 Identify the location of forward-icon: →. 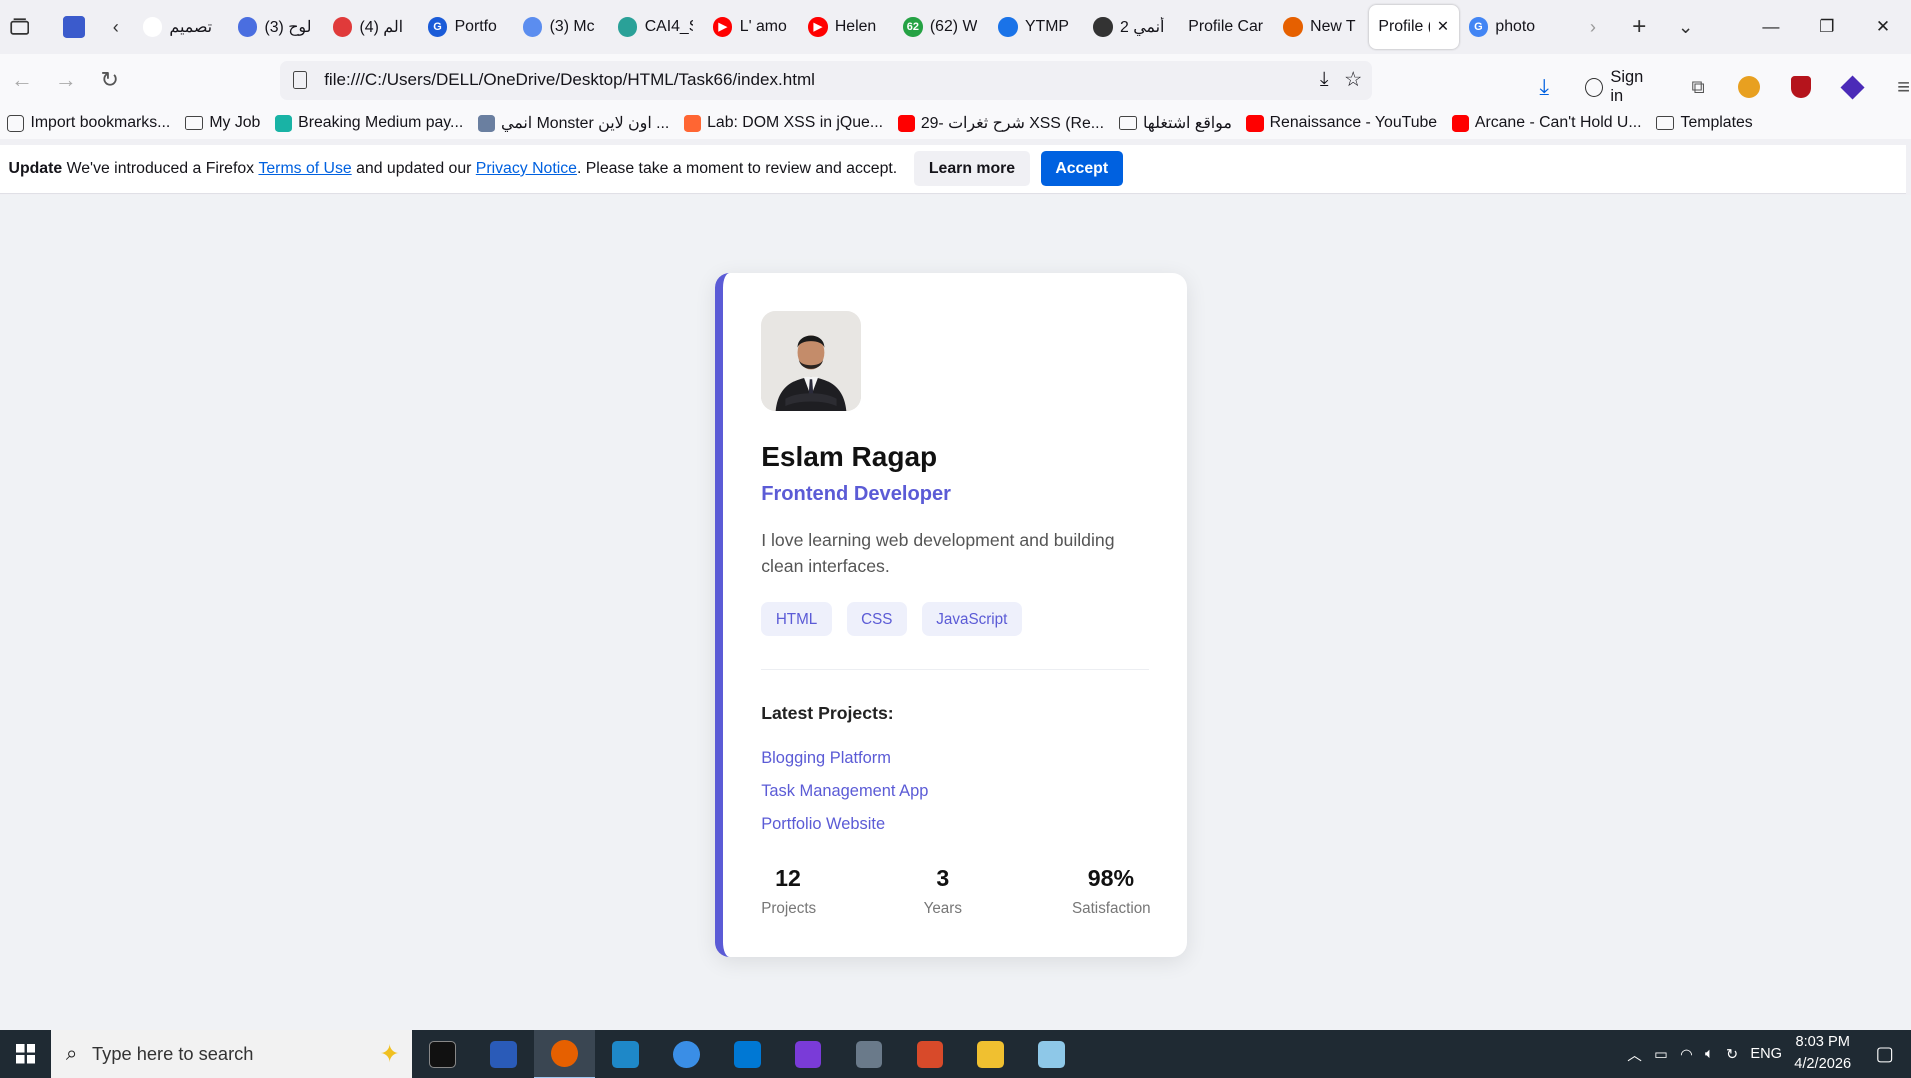
(66, 80).